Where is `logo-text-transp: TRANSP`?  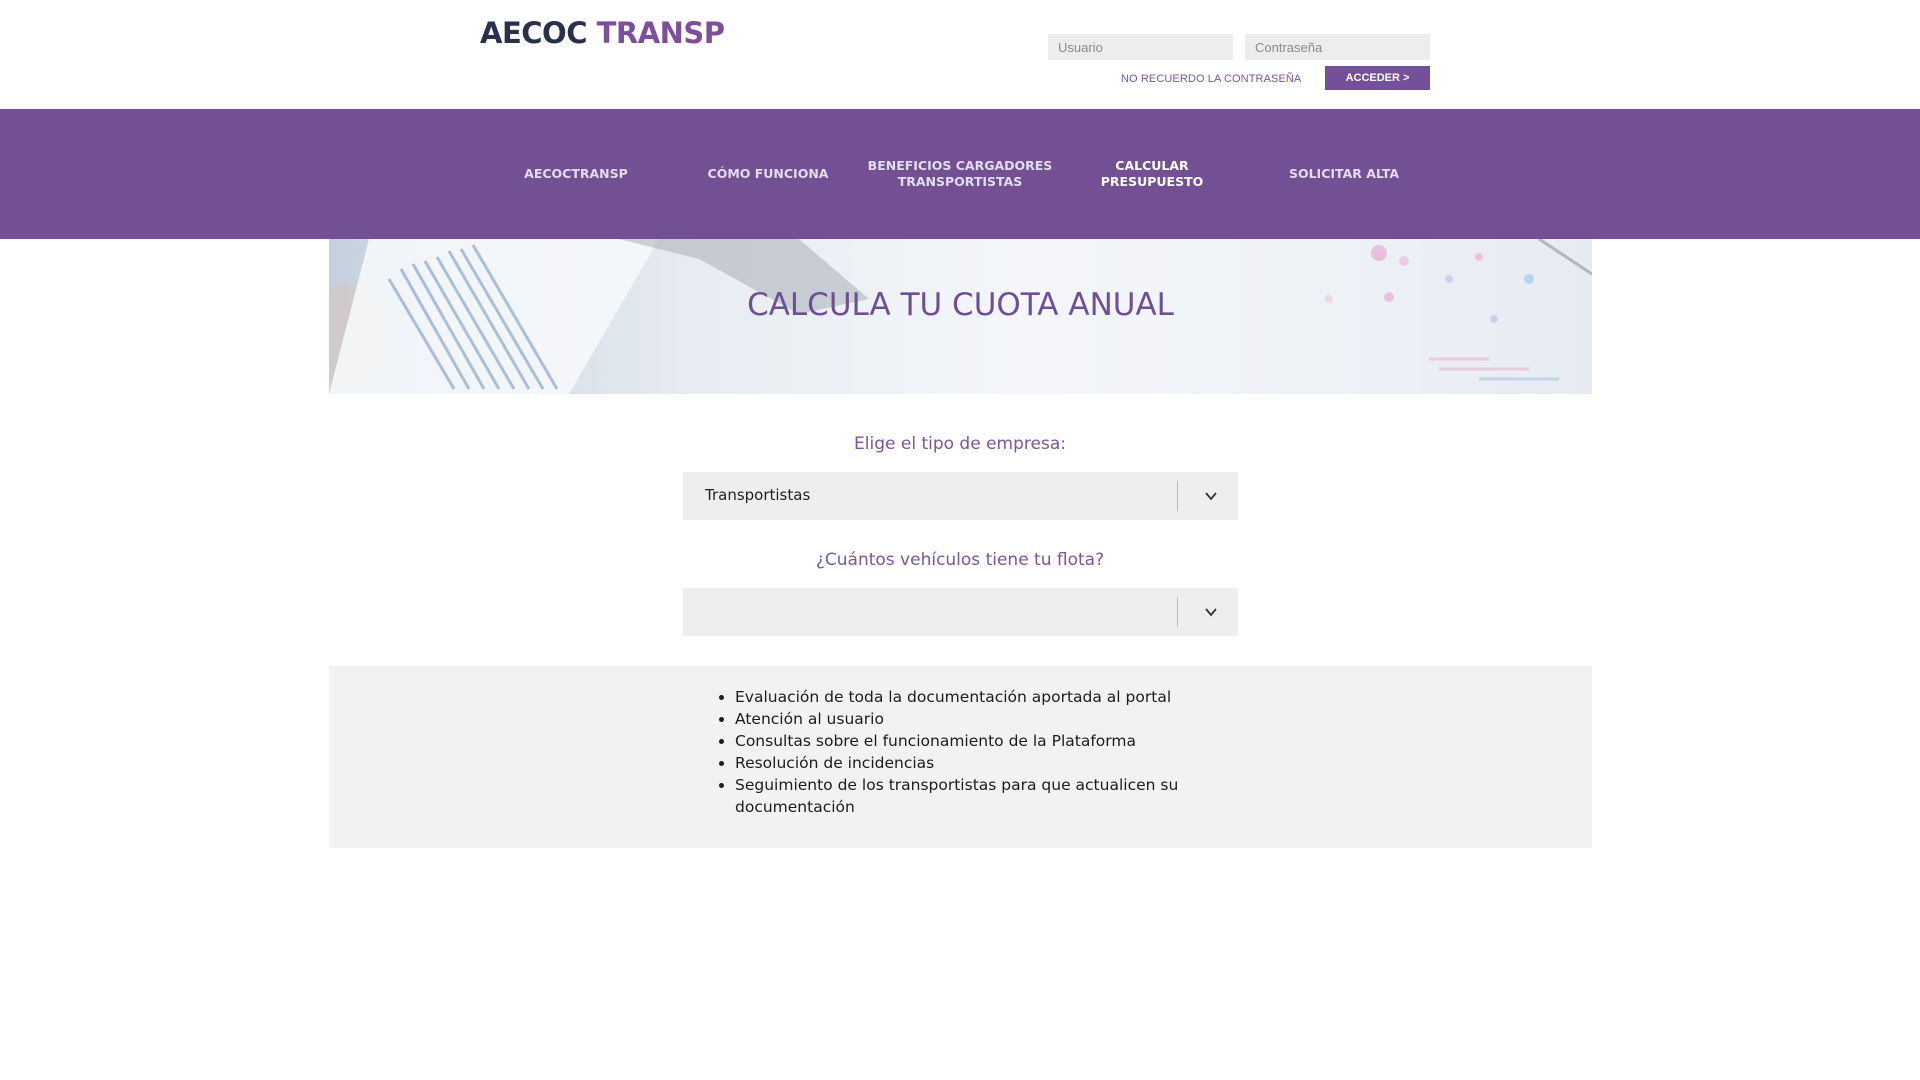 logo-text-transp: TRANSP is located at coordinates (660, 33).